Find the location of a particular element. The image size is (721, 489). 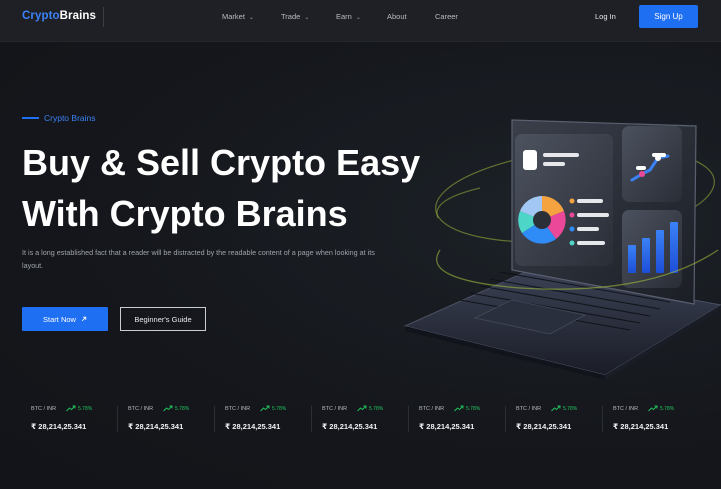

nav-item-trade: Trade ⌄ is located at coordinates (295, 16).